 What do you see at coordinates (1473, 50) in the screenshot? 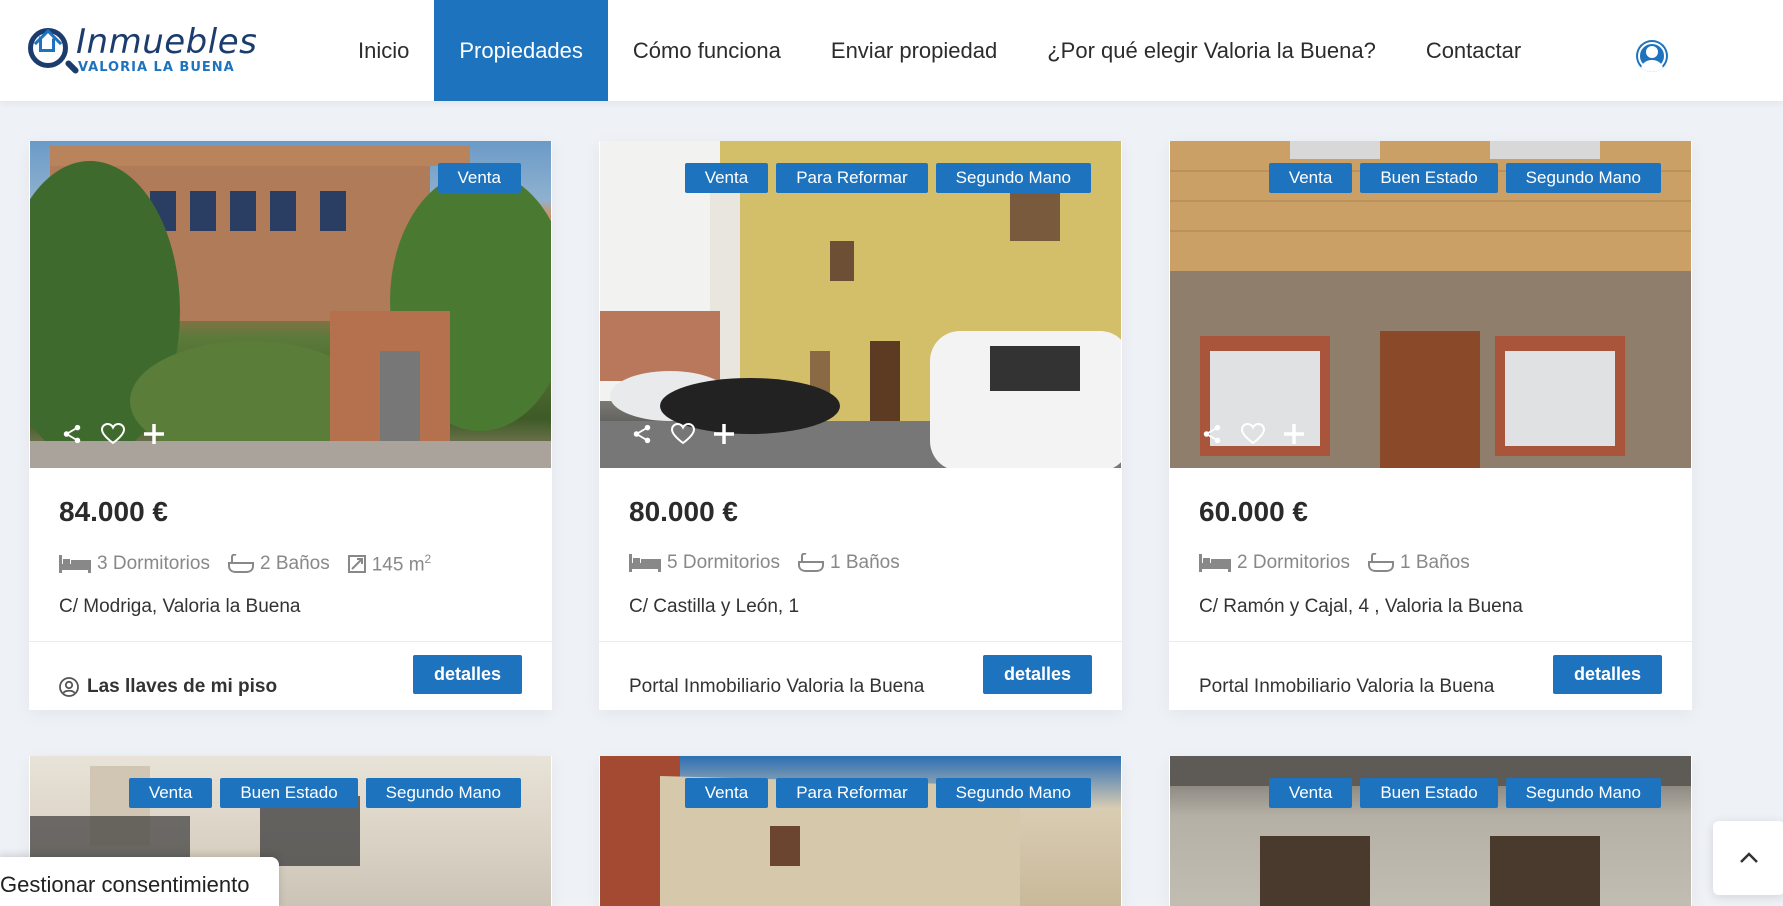
I see `nav-contactar: Contactar` at bounding box center [1473, 50].